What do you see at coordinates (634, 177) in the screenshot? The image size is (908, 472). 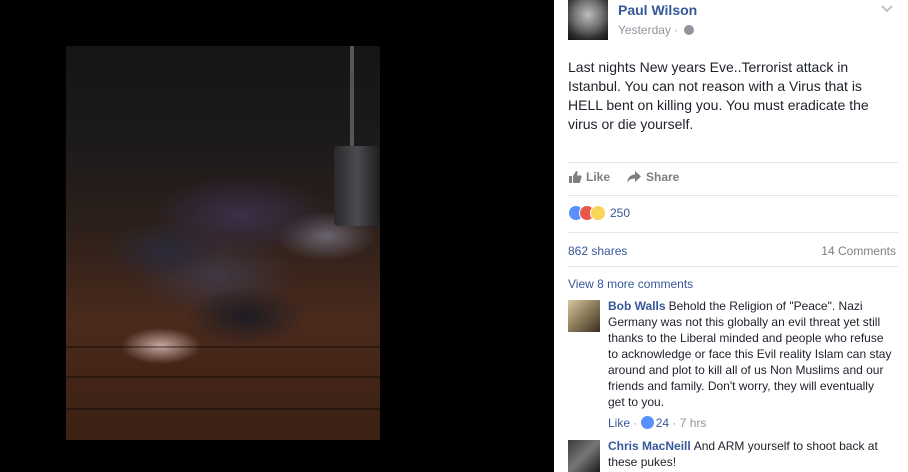 I see `share-arrow-icon` at bounding box center [634, 177].